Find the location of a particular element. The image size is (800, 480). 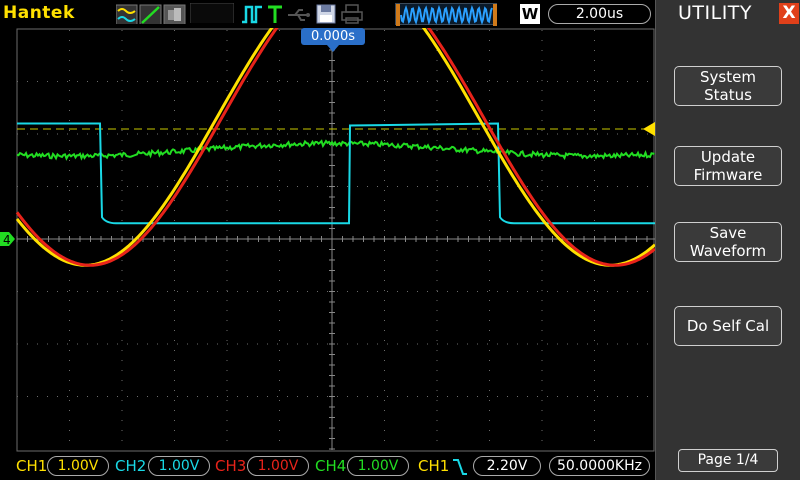

record-waveform-icon is located at coordinates (446, 15).